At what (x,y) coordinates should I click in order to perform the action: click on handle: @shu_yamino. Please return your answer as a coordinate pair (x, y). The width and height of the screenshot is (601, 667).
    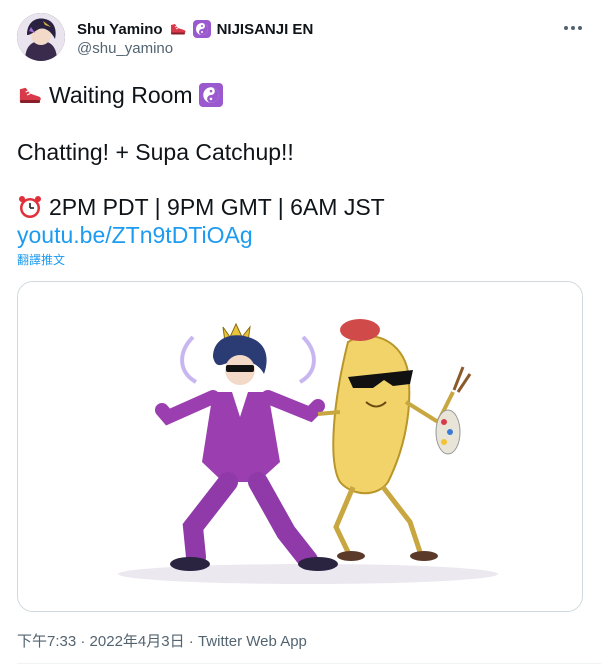
    Looking at the image, I should click on (125, 48).